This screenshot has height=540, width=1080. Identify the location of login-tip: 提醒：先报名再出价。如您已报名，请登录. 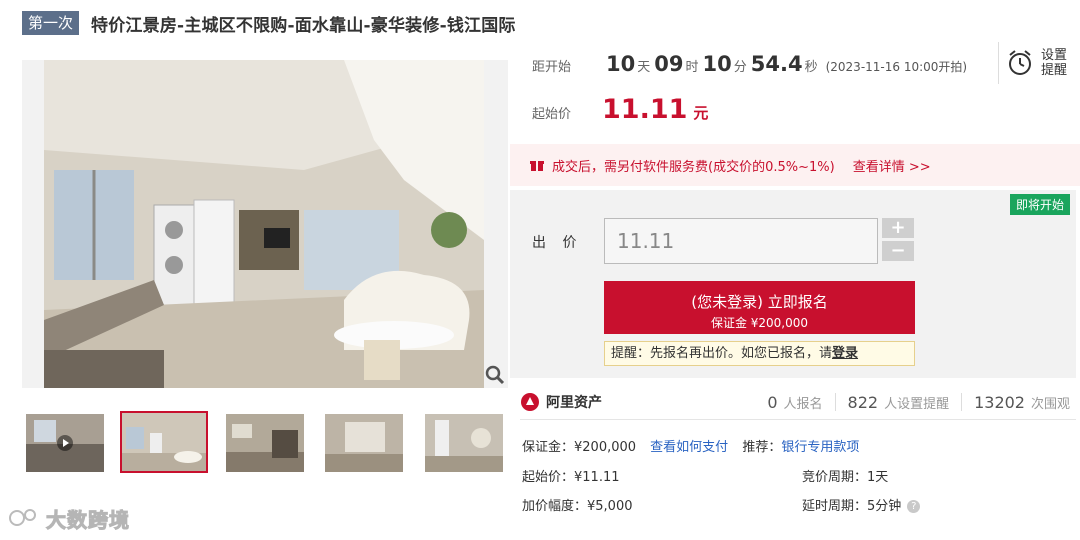
(759, 353).